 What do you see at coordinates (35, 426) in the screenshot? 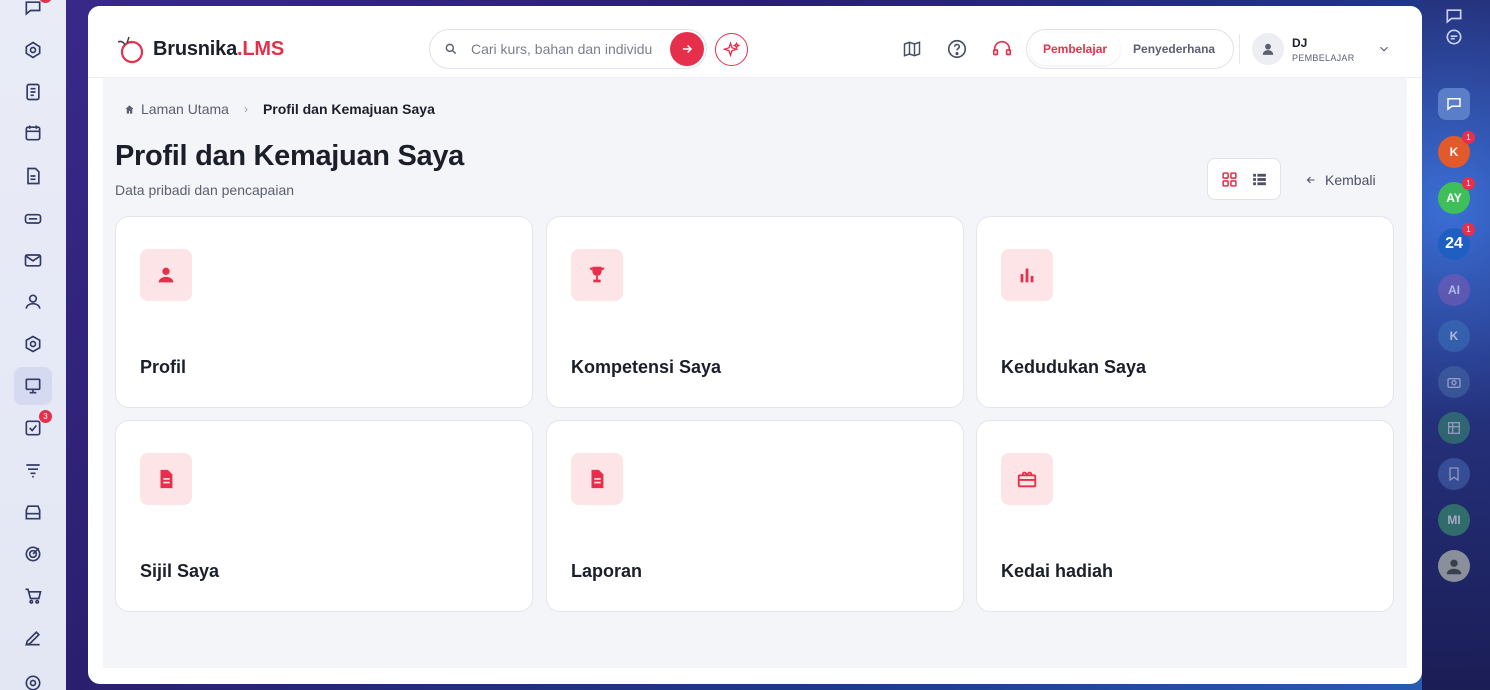
I see `checklist-icon: 3` at bounding box center [35, 426].